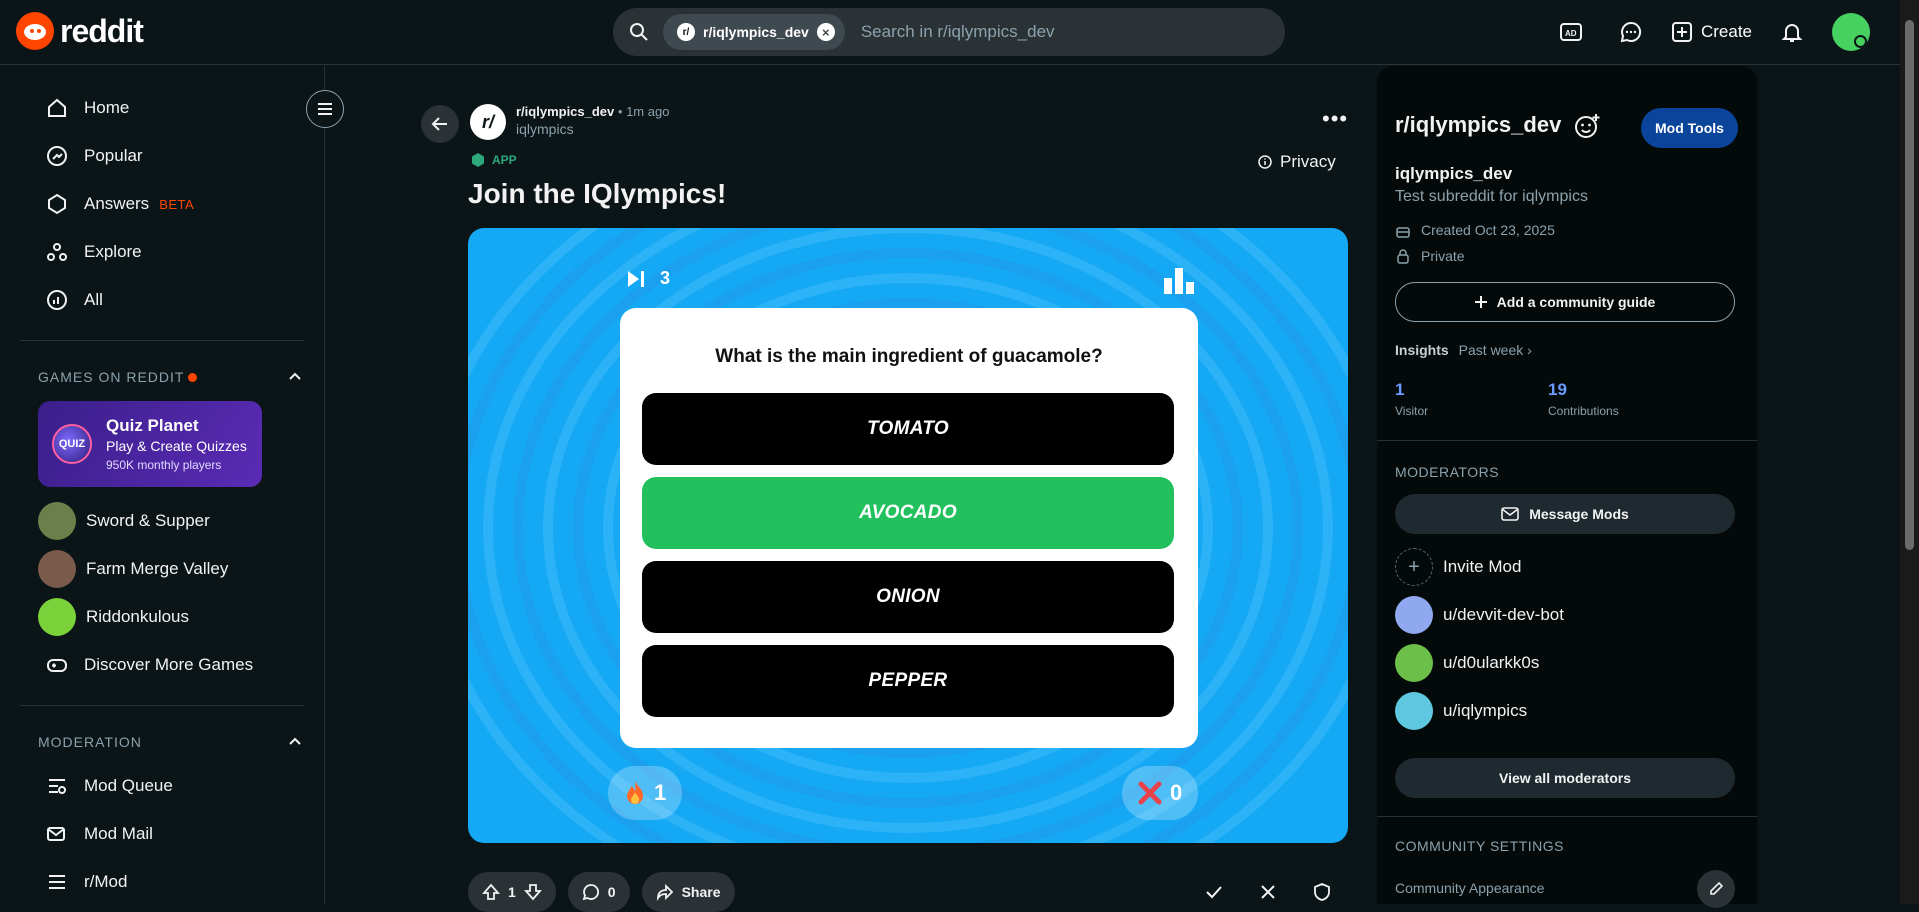 The image size is (1919, 912). Describe the element at coordinates (1851, 32) in the screenshot. I see `user-avatar` at that location.